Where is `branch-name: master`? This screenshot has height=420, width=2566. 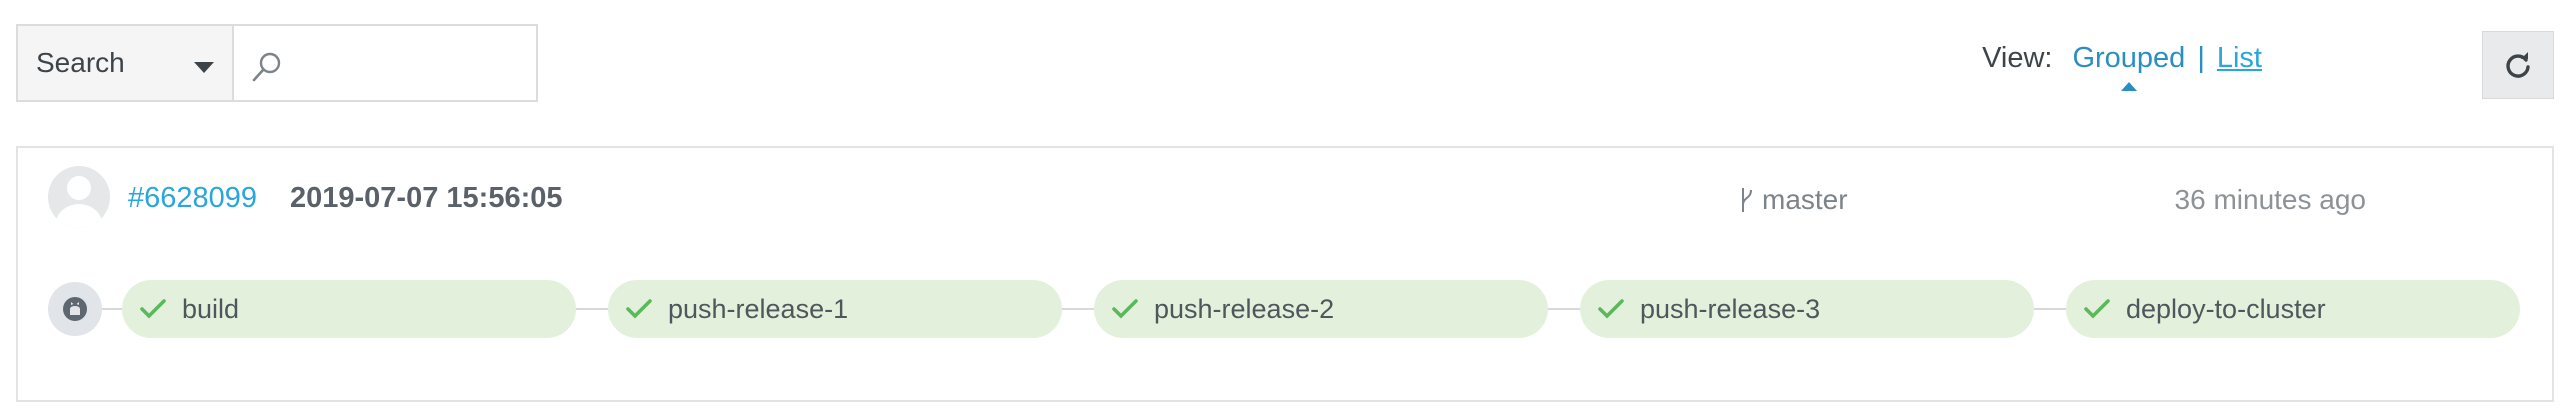 branch-name: master is located at coordinates (1805, 199).